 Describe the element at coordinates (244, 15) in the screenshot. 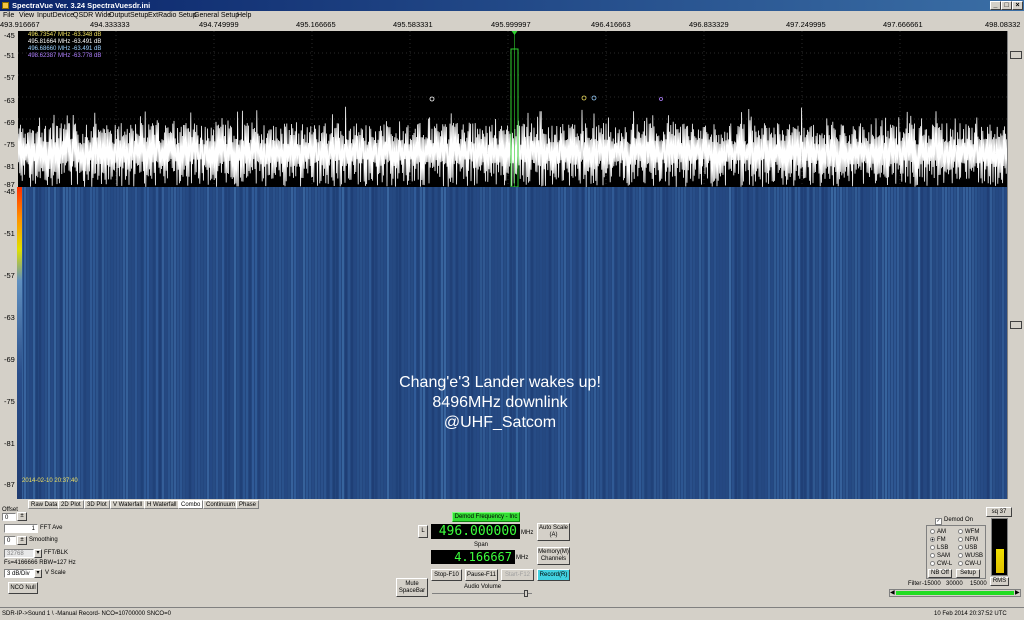

I see `menu-help: Help` at that location.